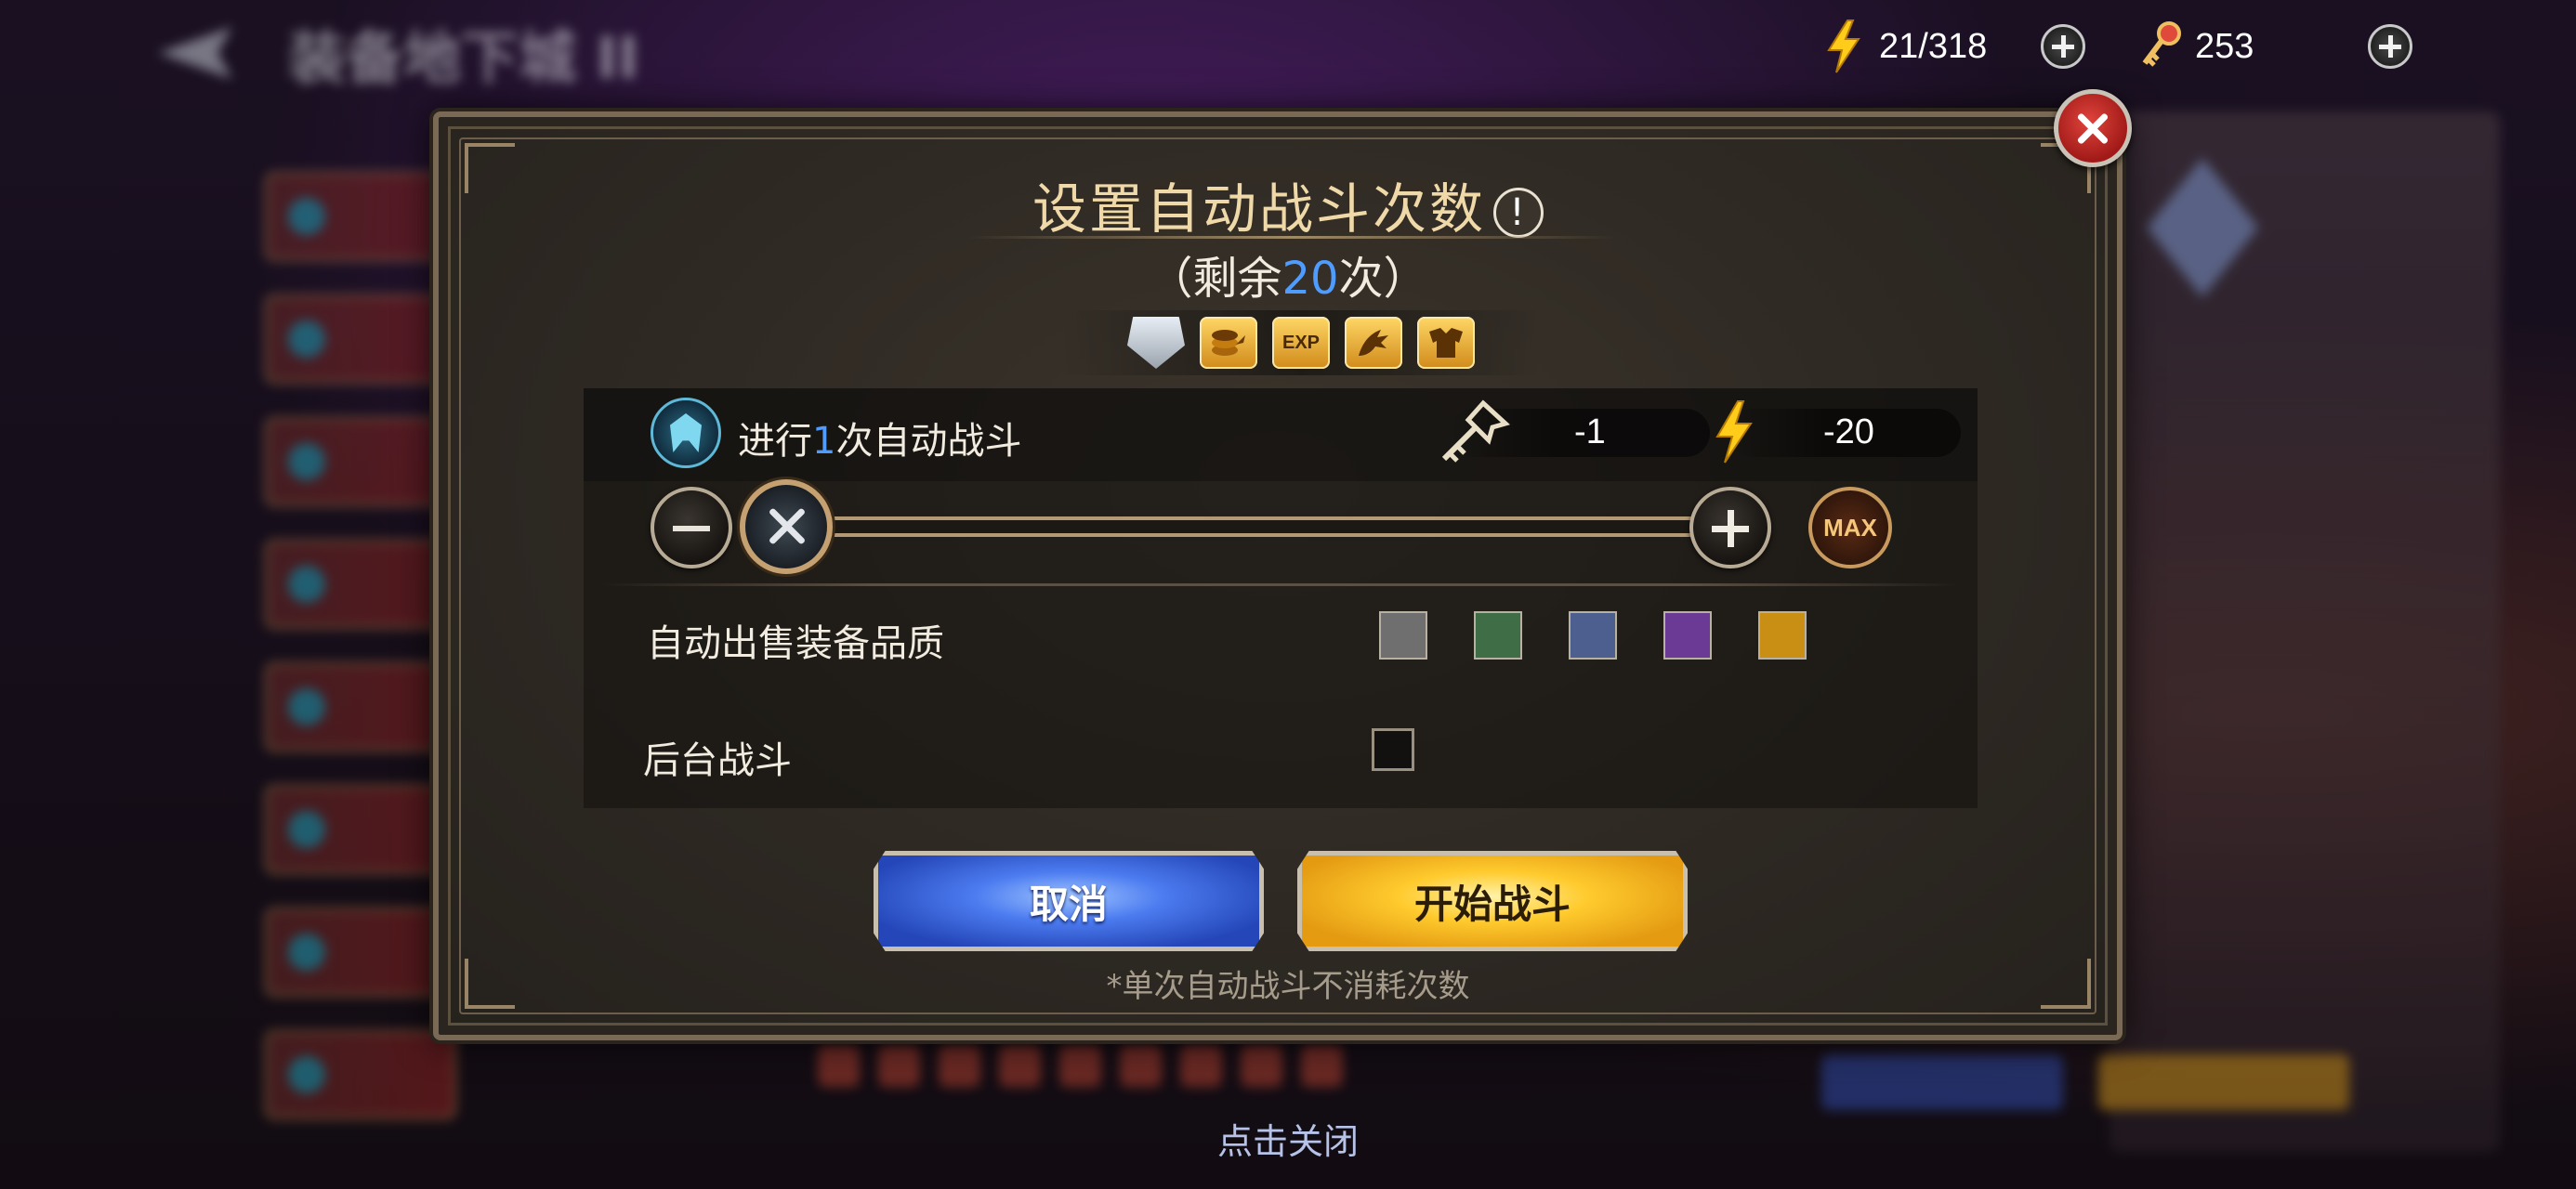 This screenshot has width=2576, height=1189. Describe the element at coordinates (1245, 527) in the screenshot. I see `battle-count-slider` at that location.